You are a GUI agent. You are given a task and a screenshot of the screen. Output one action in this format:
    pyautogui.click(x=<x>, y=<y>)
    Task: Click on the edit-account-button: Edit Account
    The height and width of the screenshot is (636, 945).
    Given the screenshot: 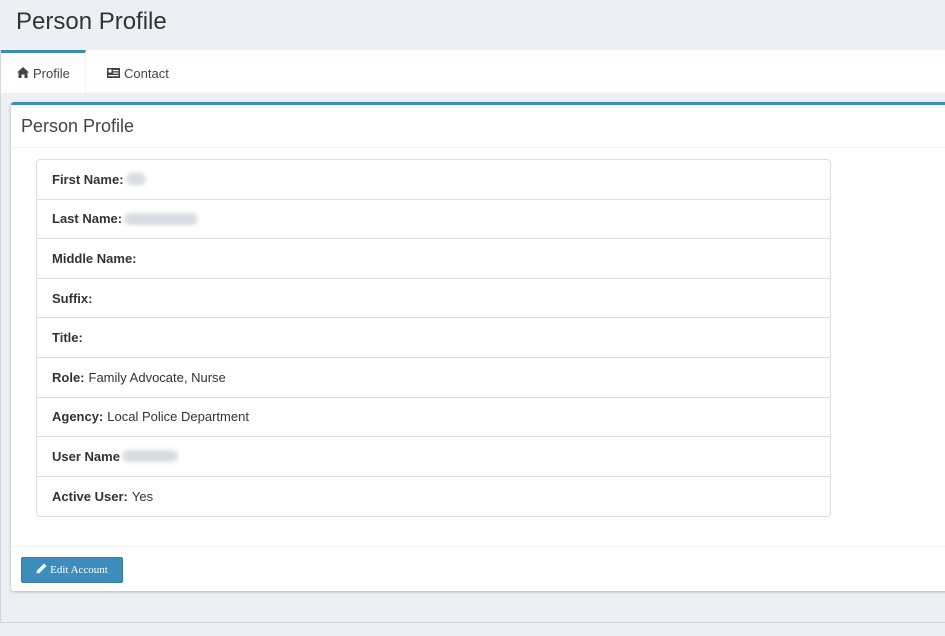 What is the action you would take?
    pyautogui.click(x=72, y=570)
    